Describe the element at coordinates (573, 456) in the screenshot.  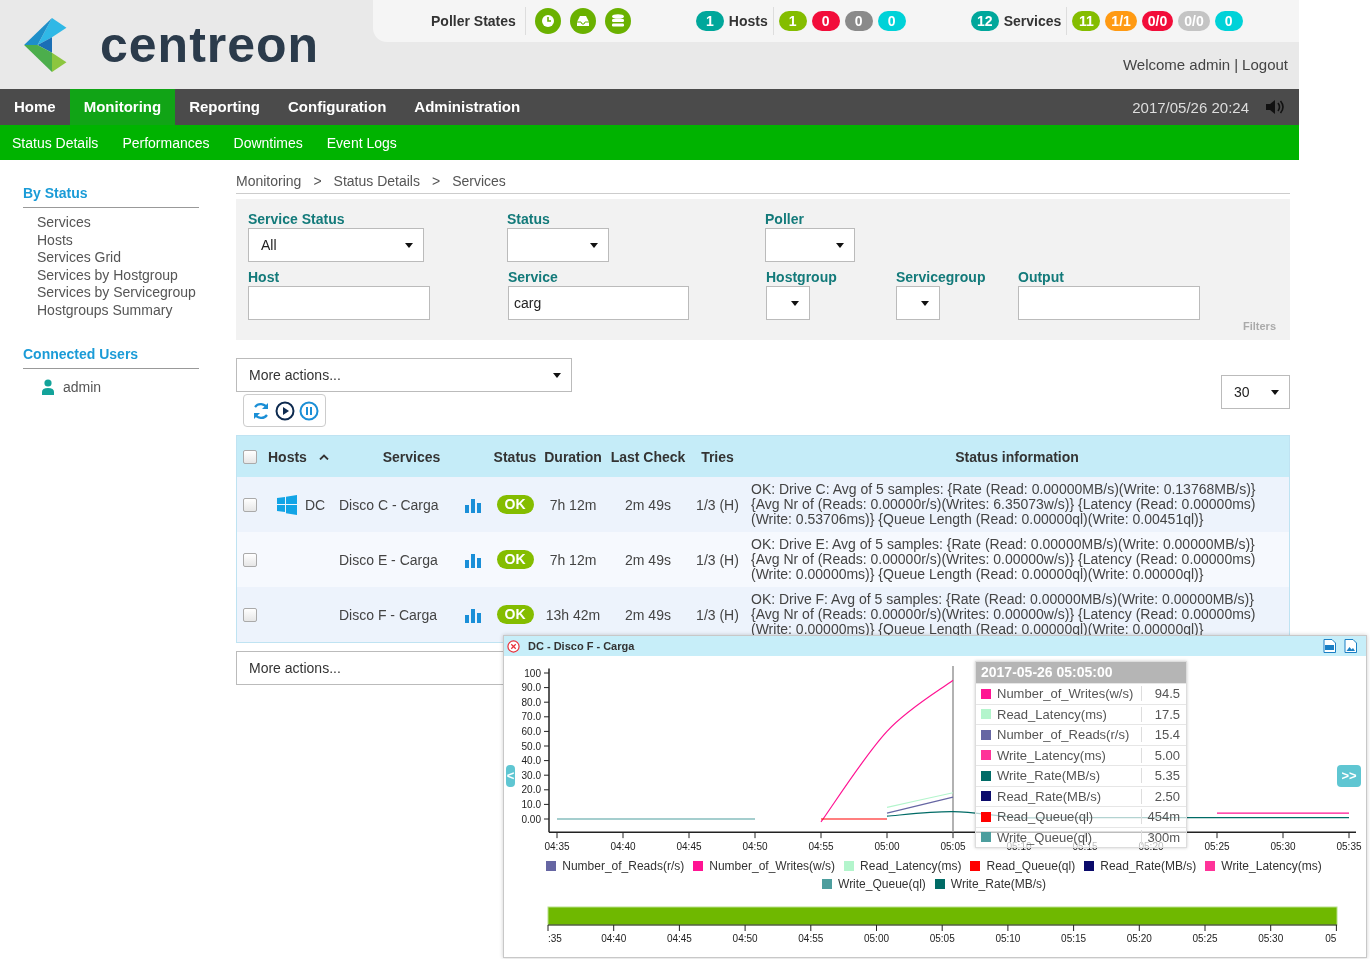
I see `column-header: Duration` at that location.